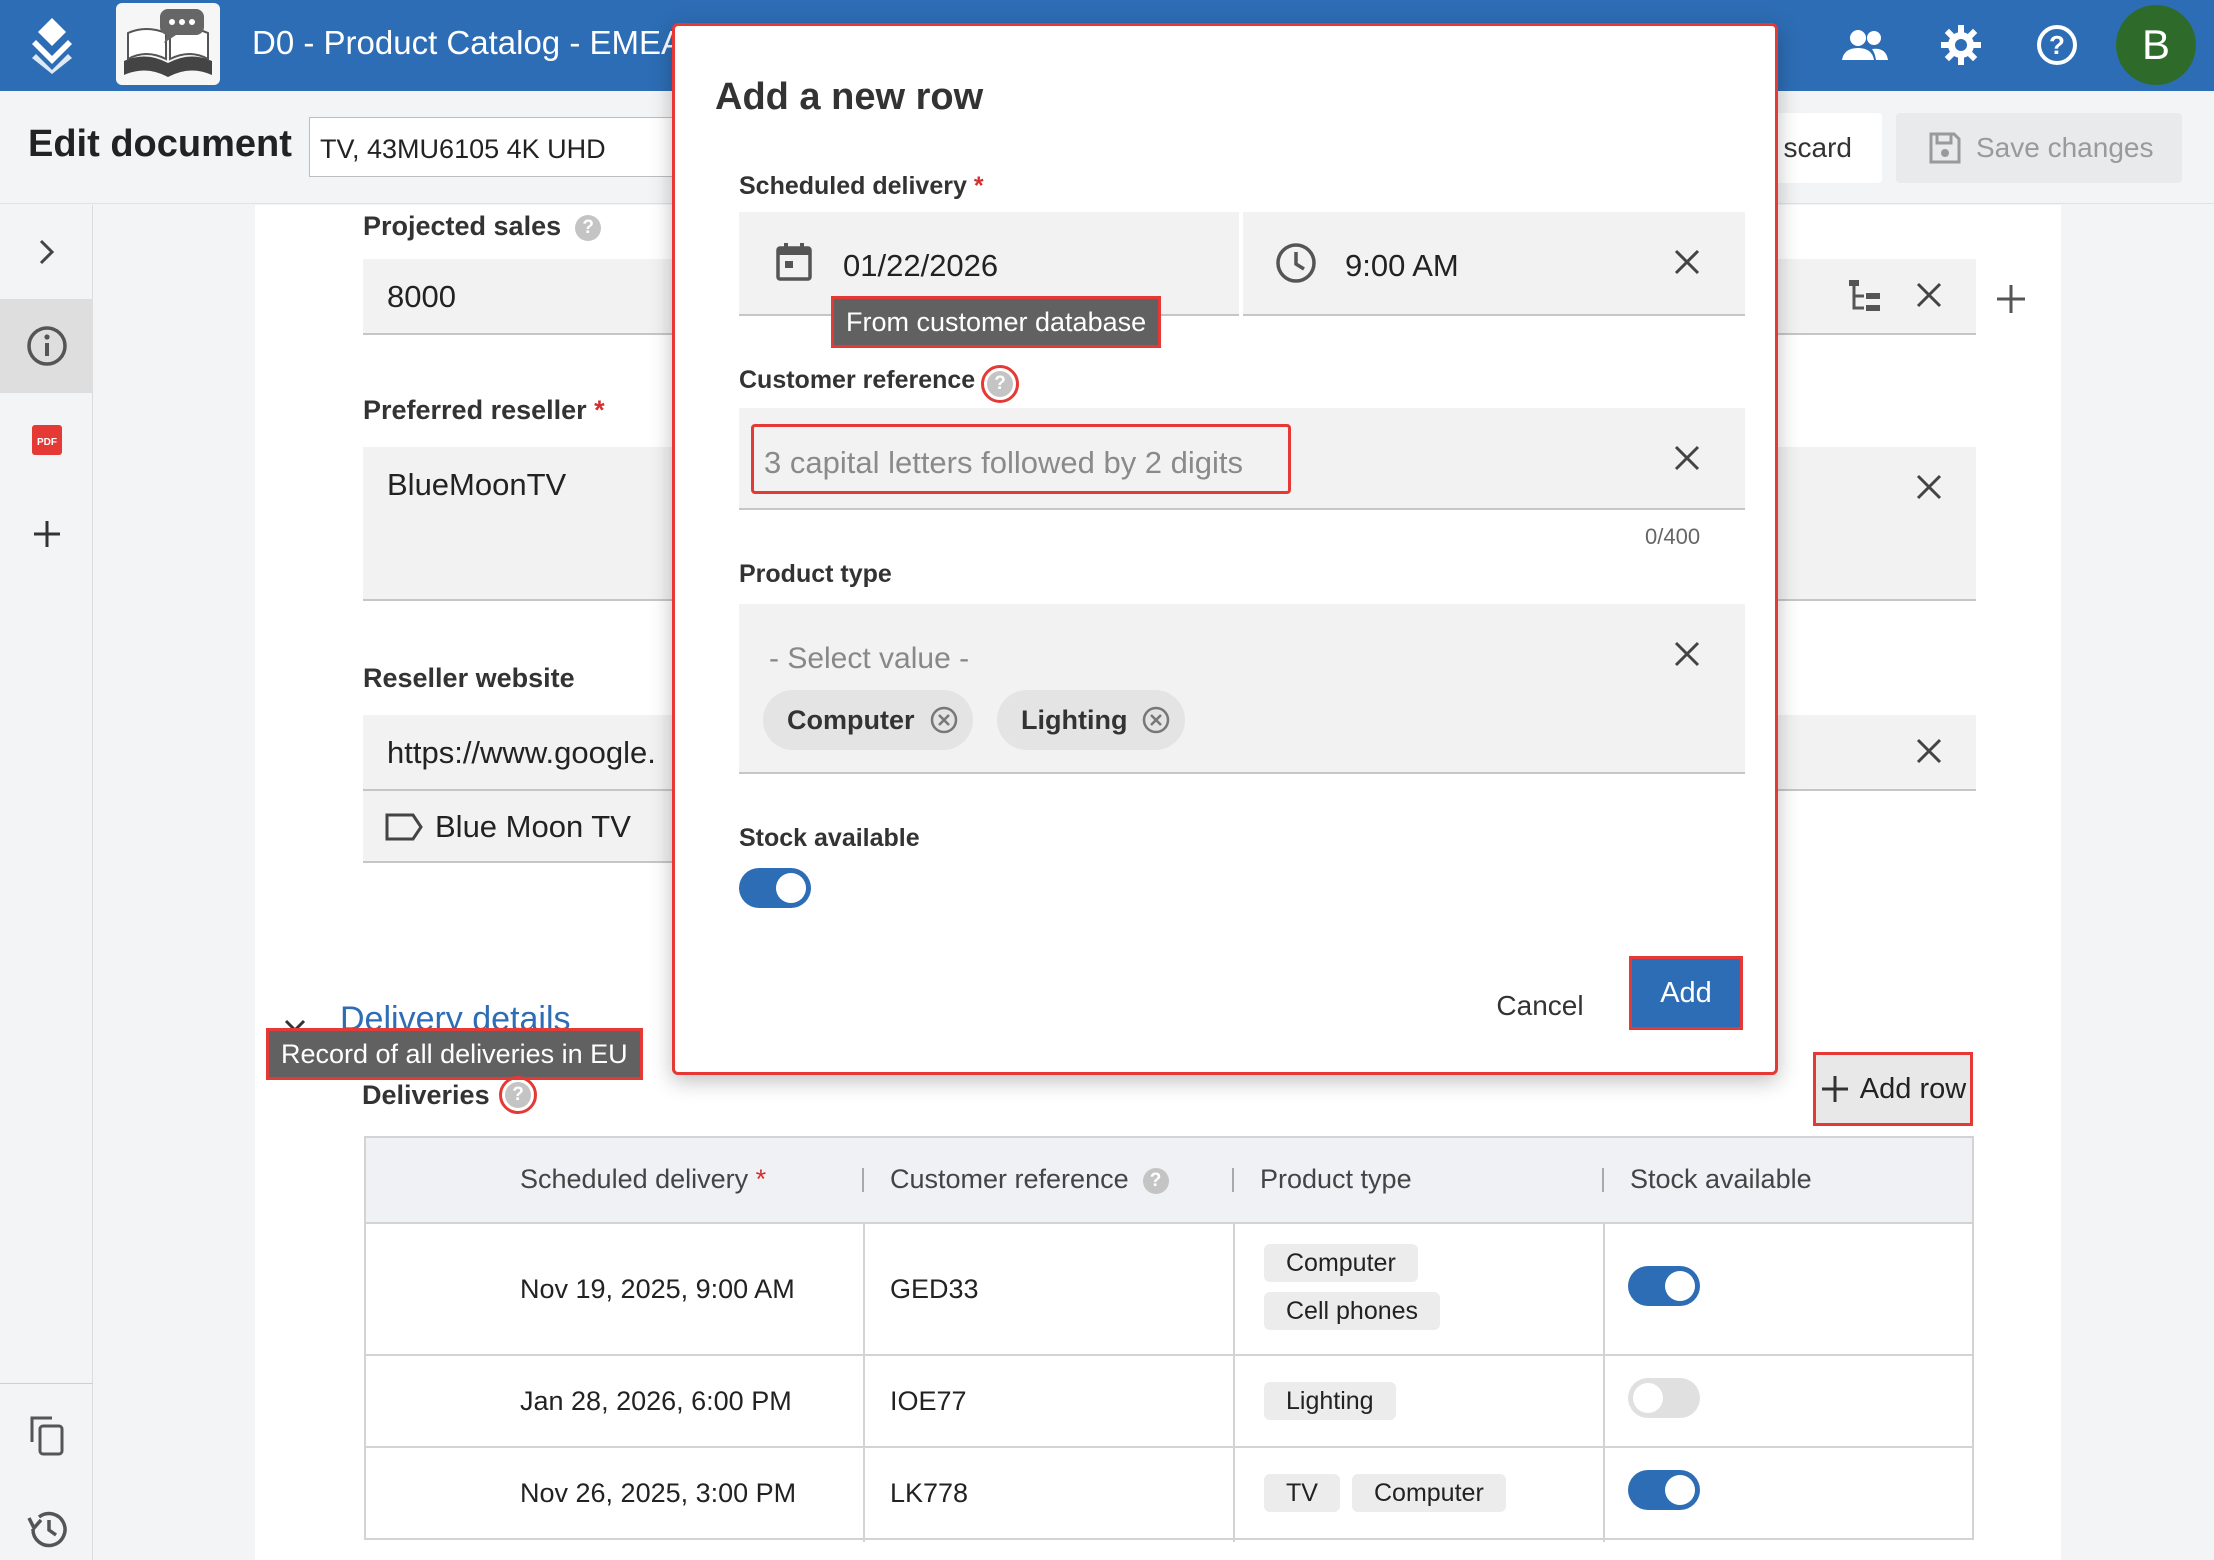 This screenshot has width=2214, height=1560. What do you see at coordinates (1296, 263) in the screenshot?
I see `clock-icon` at bounding box center [1296, 263].